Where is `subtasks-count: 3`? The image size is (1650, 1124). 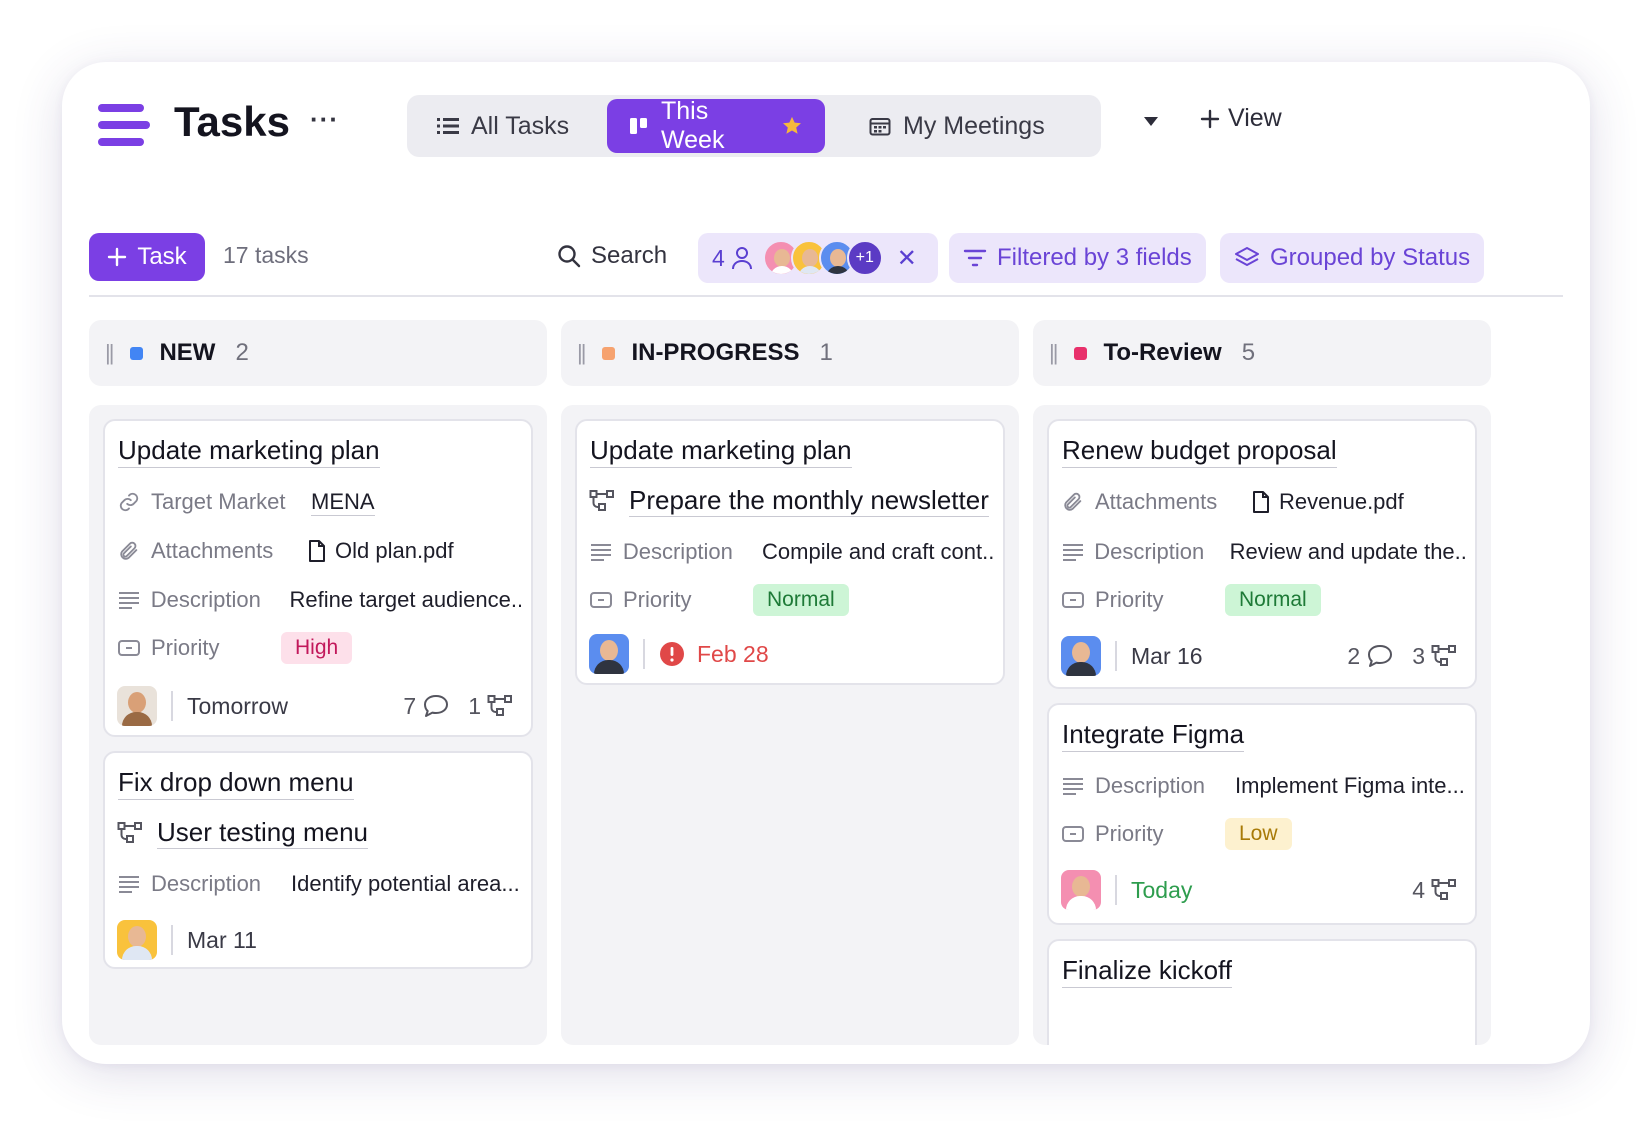 subtasks-count: 3 is located at coordinates (1418, 655).